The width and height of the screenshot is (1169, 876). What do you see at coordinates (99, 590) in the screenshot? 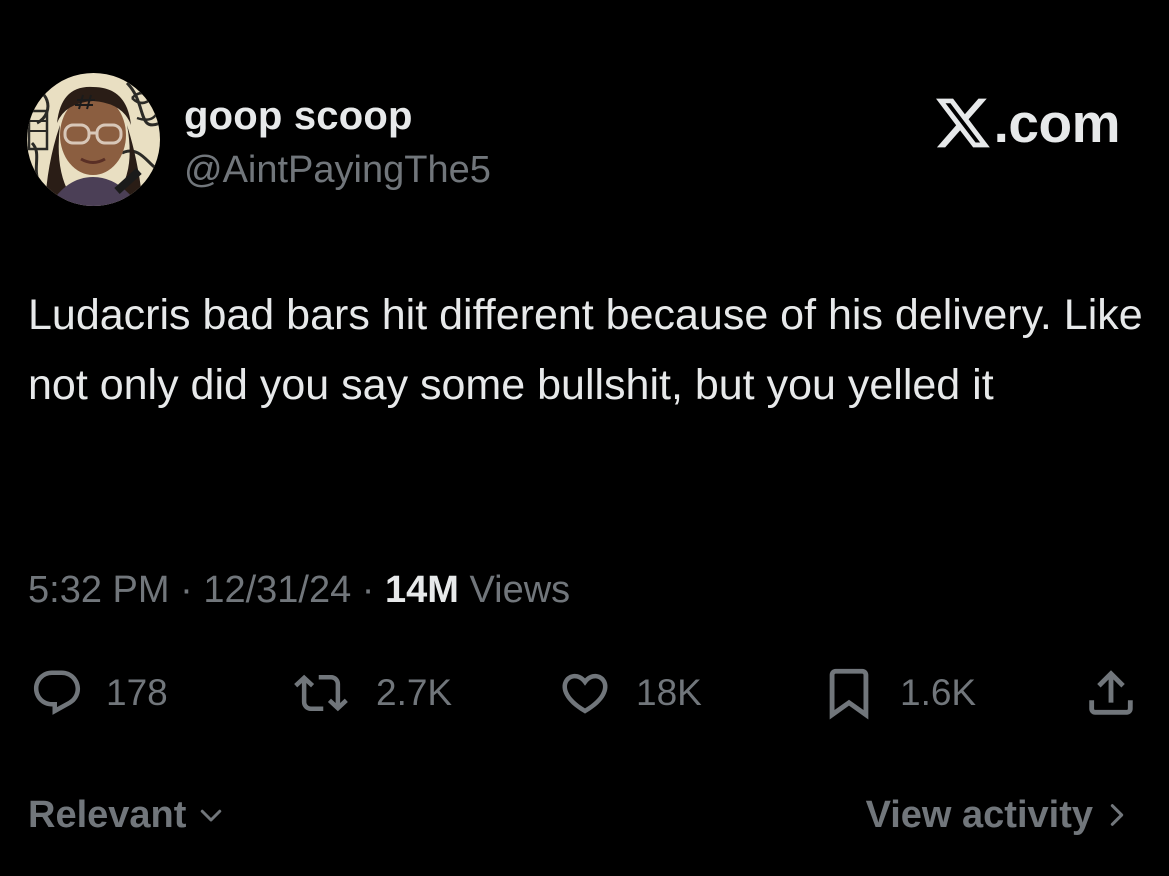
I see `tweet-time: 5:32 PM` at bounding box center [99, 590].